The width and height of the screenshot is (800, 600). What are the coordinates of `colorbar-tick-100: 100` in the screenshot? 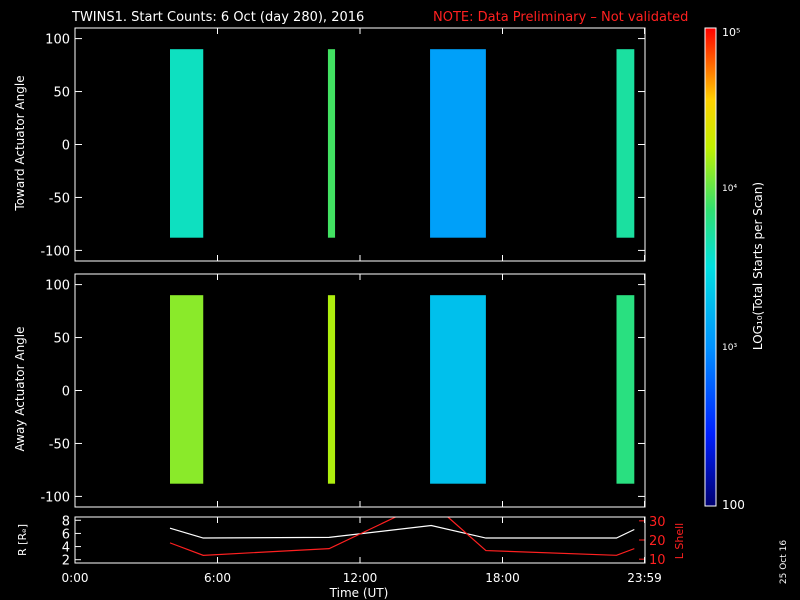 It's located at (733, 505).